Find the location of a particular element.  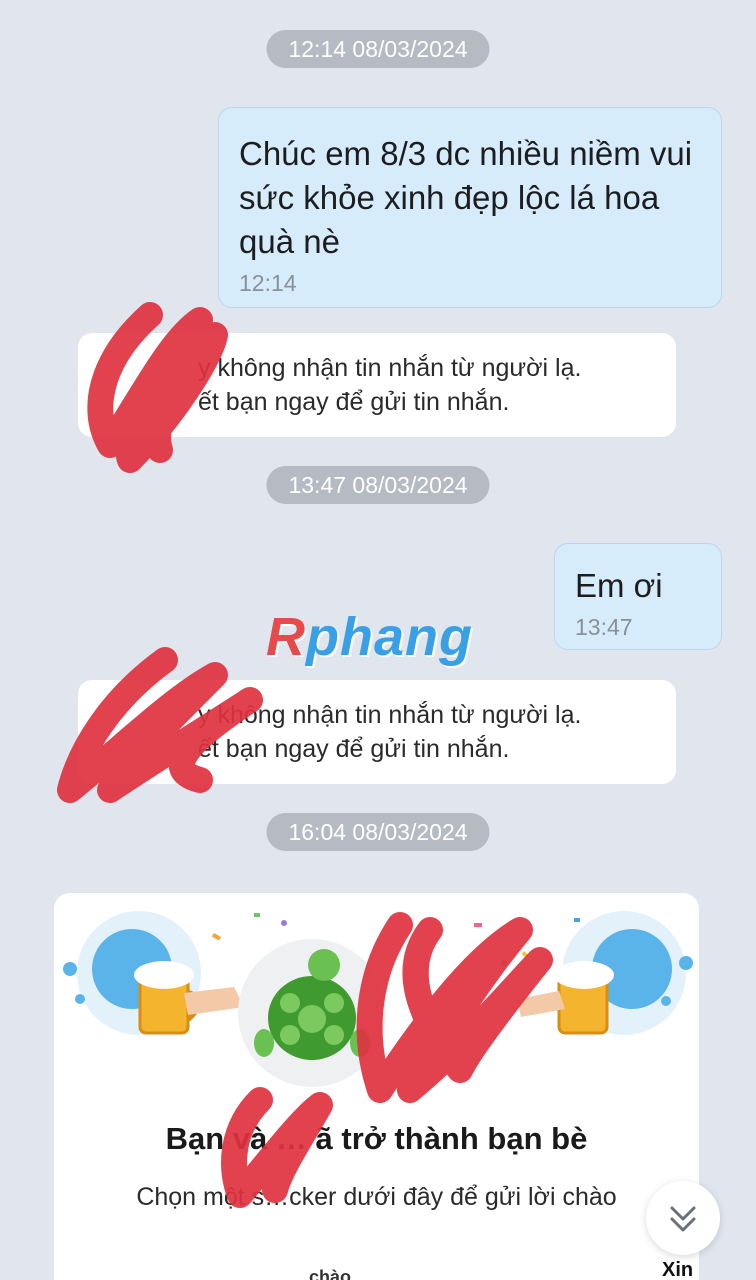

beer-cheers-right is located at coordinates (605, 973).